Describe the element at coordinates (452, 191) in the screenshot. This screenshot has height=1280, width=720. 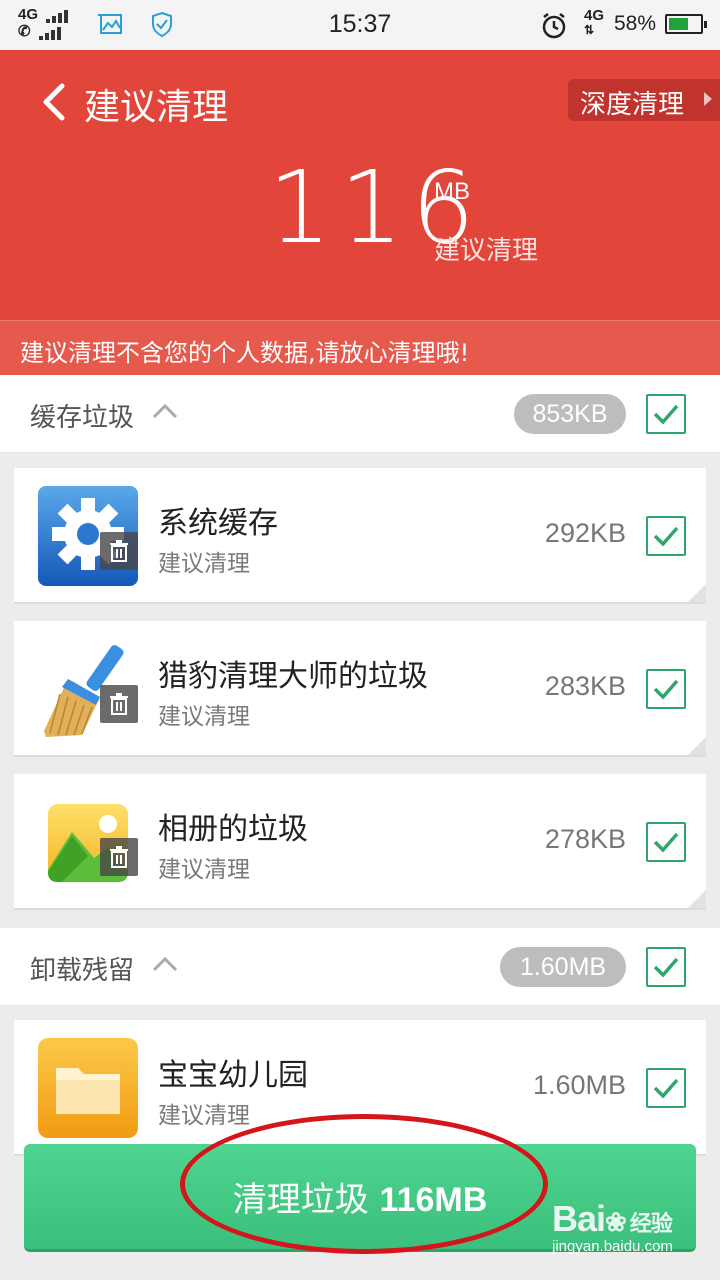
I see `total-junk-unit: MB` at that location.